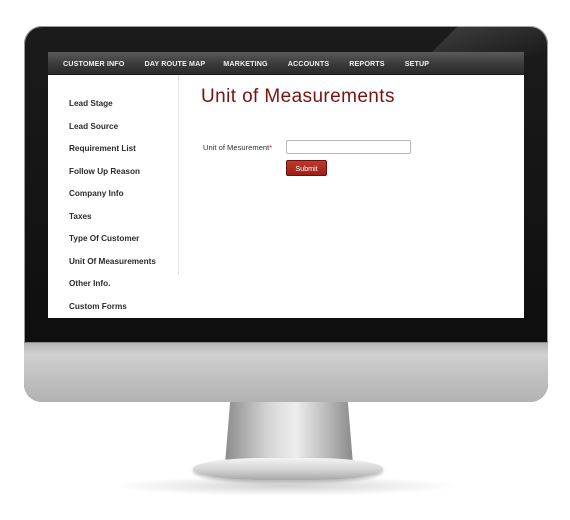  Describe the element at coordinates (102, 148) in the screenshot. I see `sidebar-item-requirement-list: Requirement List` at that location.